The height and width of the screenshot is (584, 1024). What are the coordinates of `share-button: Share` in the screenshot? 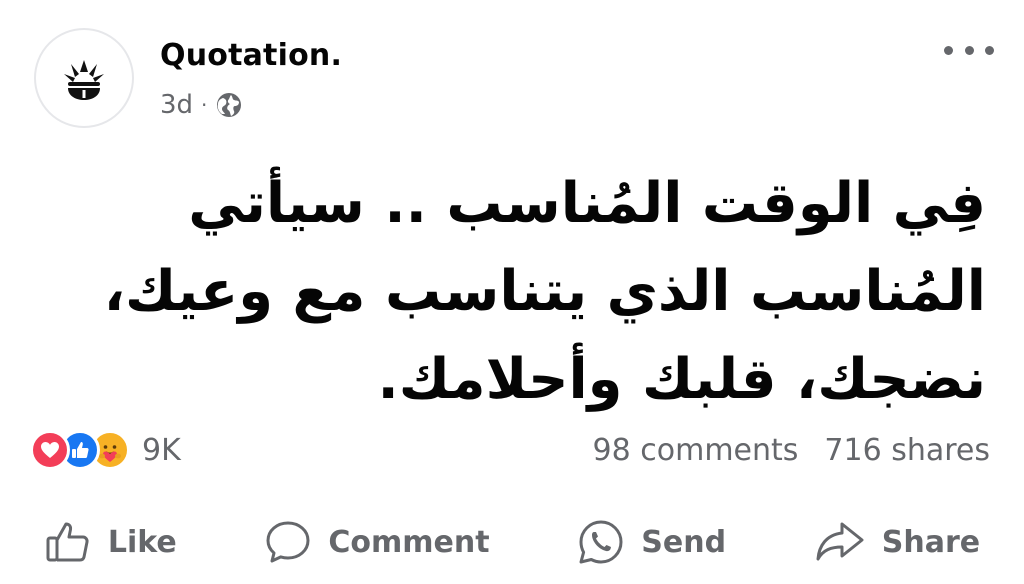 It's located at (897, 542).